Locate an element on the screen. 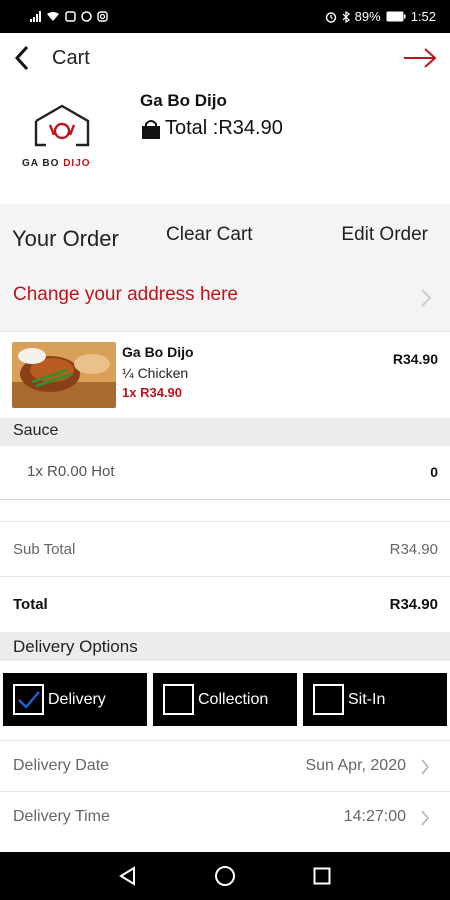  system-nav-bar is located at coordinates (225, 876).